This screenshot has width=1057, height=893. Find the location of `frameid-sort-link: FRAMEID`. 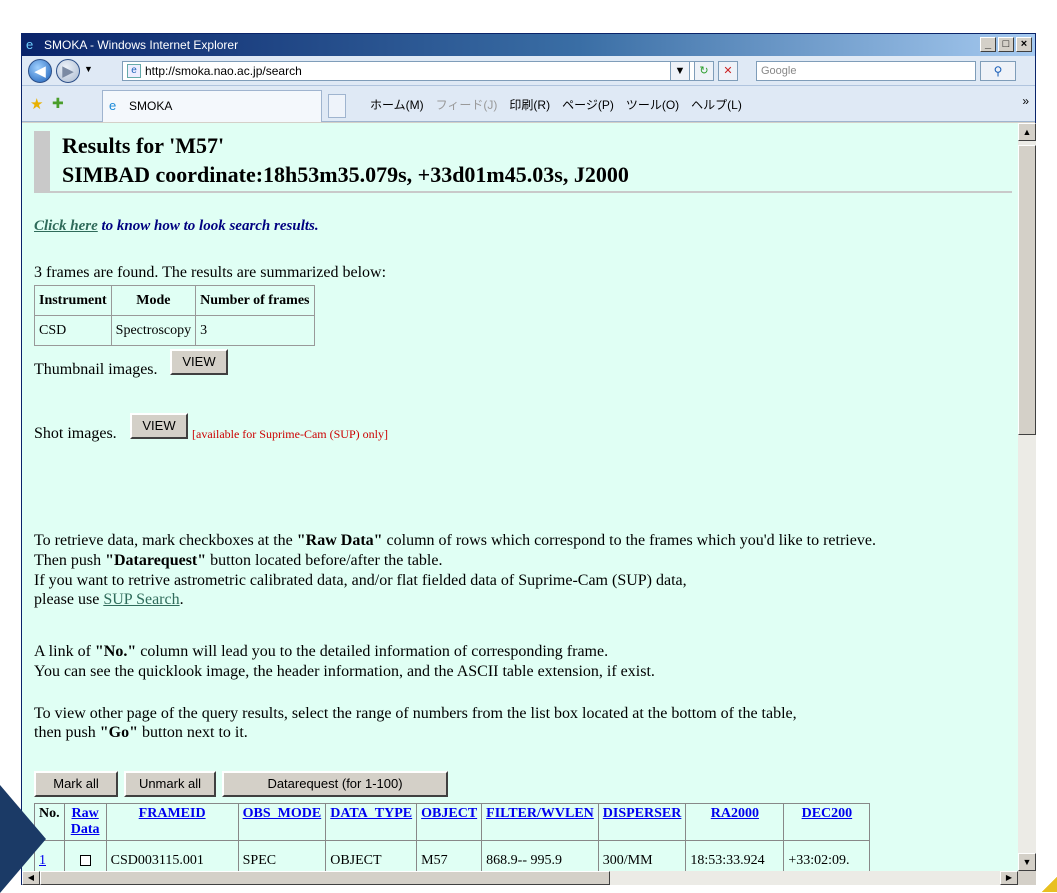

frameid-sort-link: FRAMEID is located at coordinates (172, 813).